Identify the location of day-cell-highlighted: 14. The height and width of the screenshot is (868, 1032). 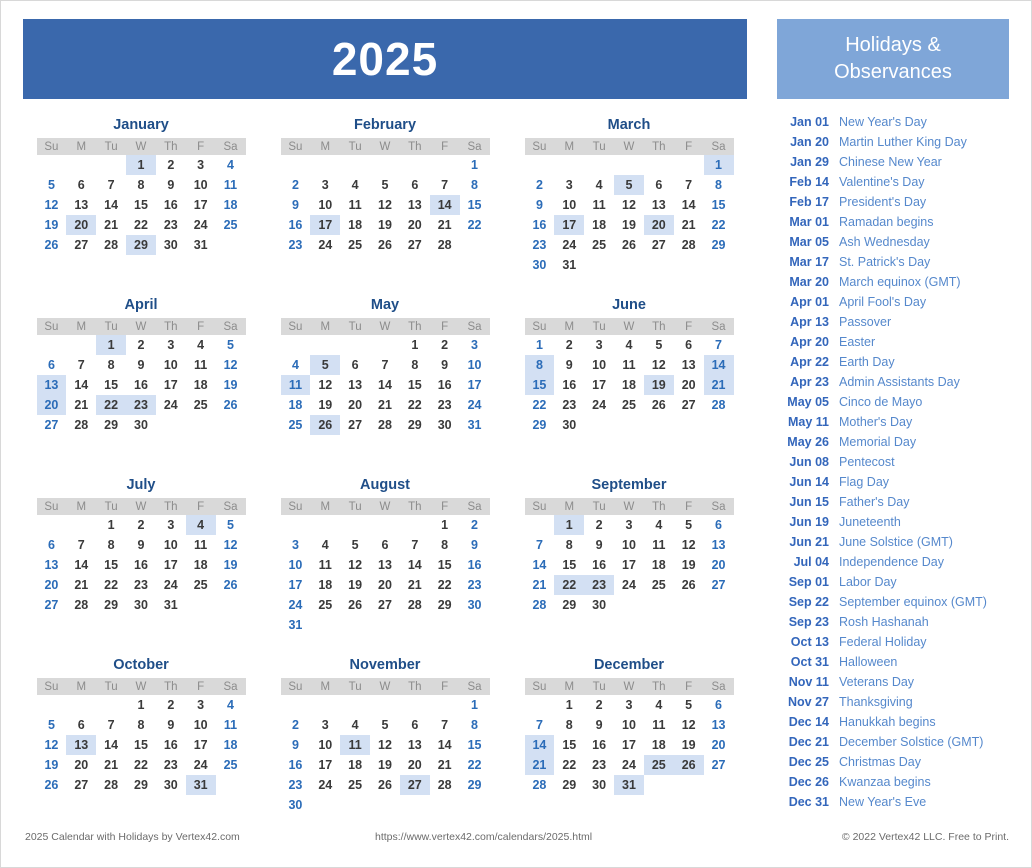
(444, 205).